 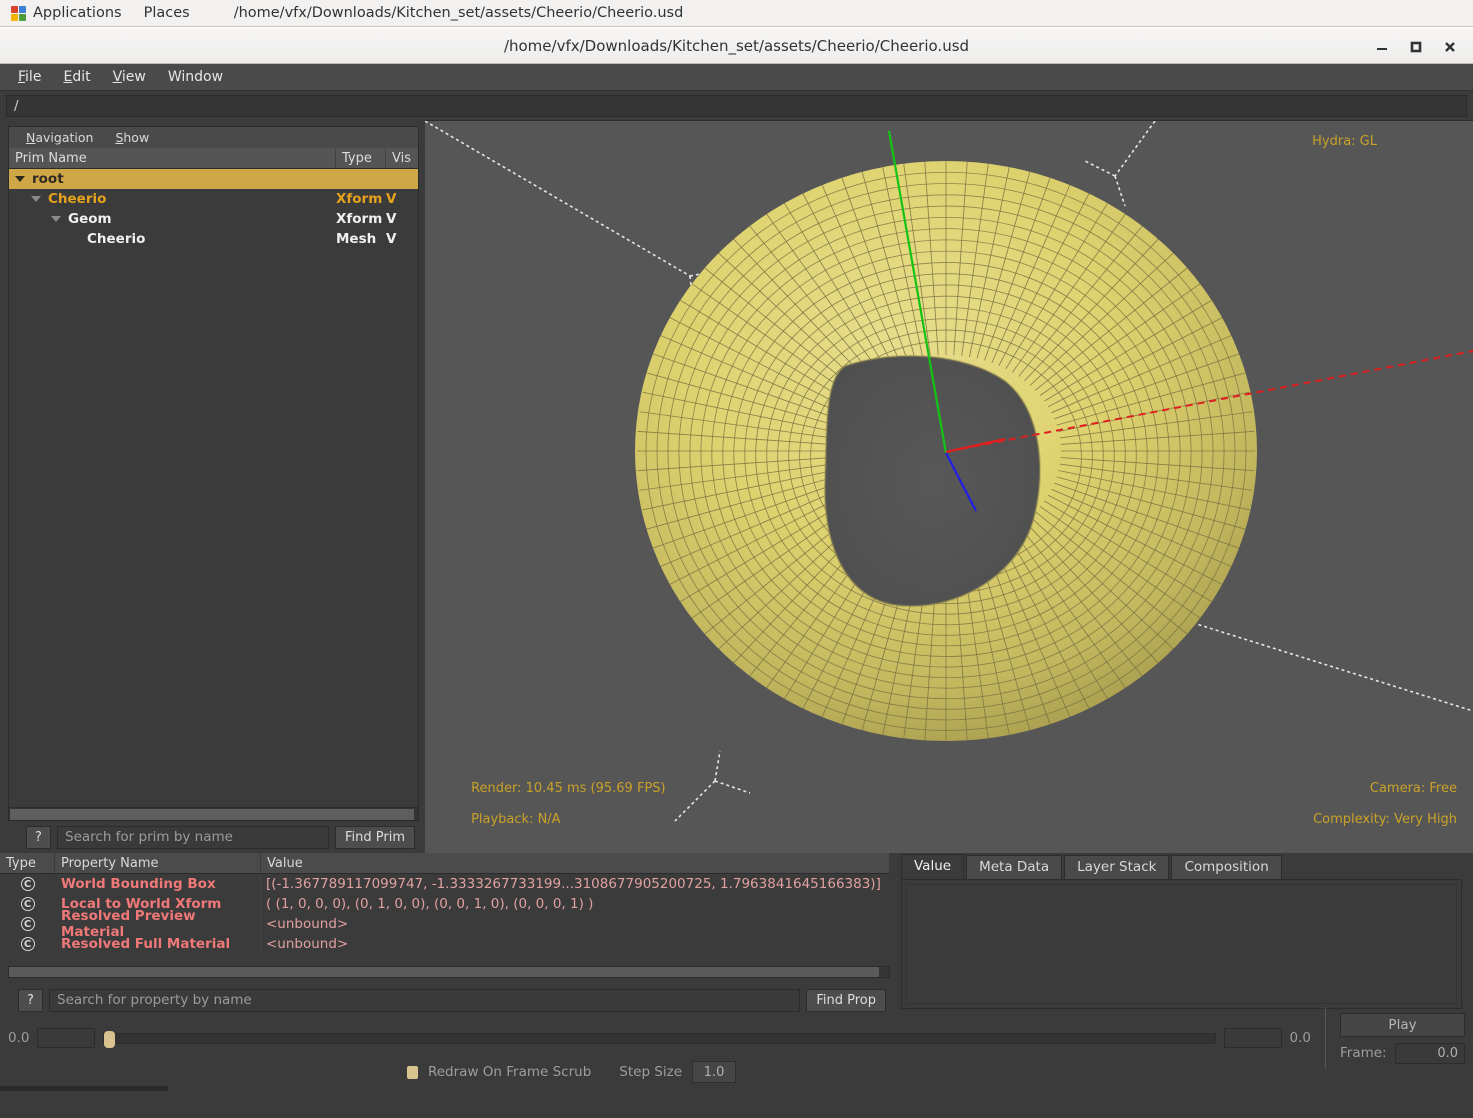 I want to click on property-search-row: ? Search for property by name Find Prop, so click(x=445, y=1000).